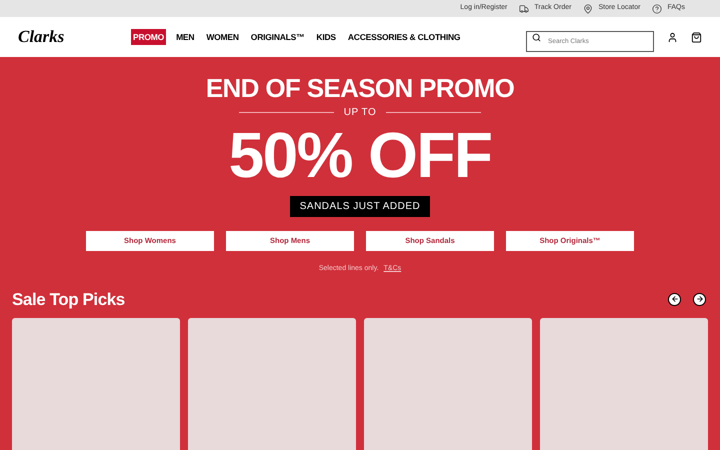  What do you see at coordinates (404, 37) in the screenshot?
I see `nav-tab: ACCESSORIES & CLOTHING` at bounding box center [404, 37].